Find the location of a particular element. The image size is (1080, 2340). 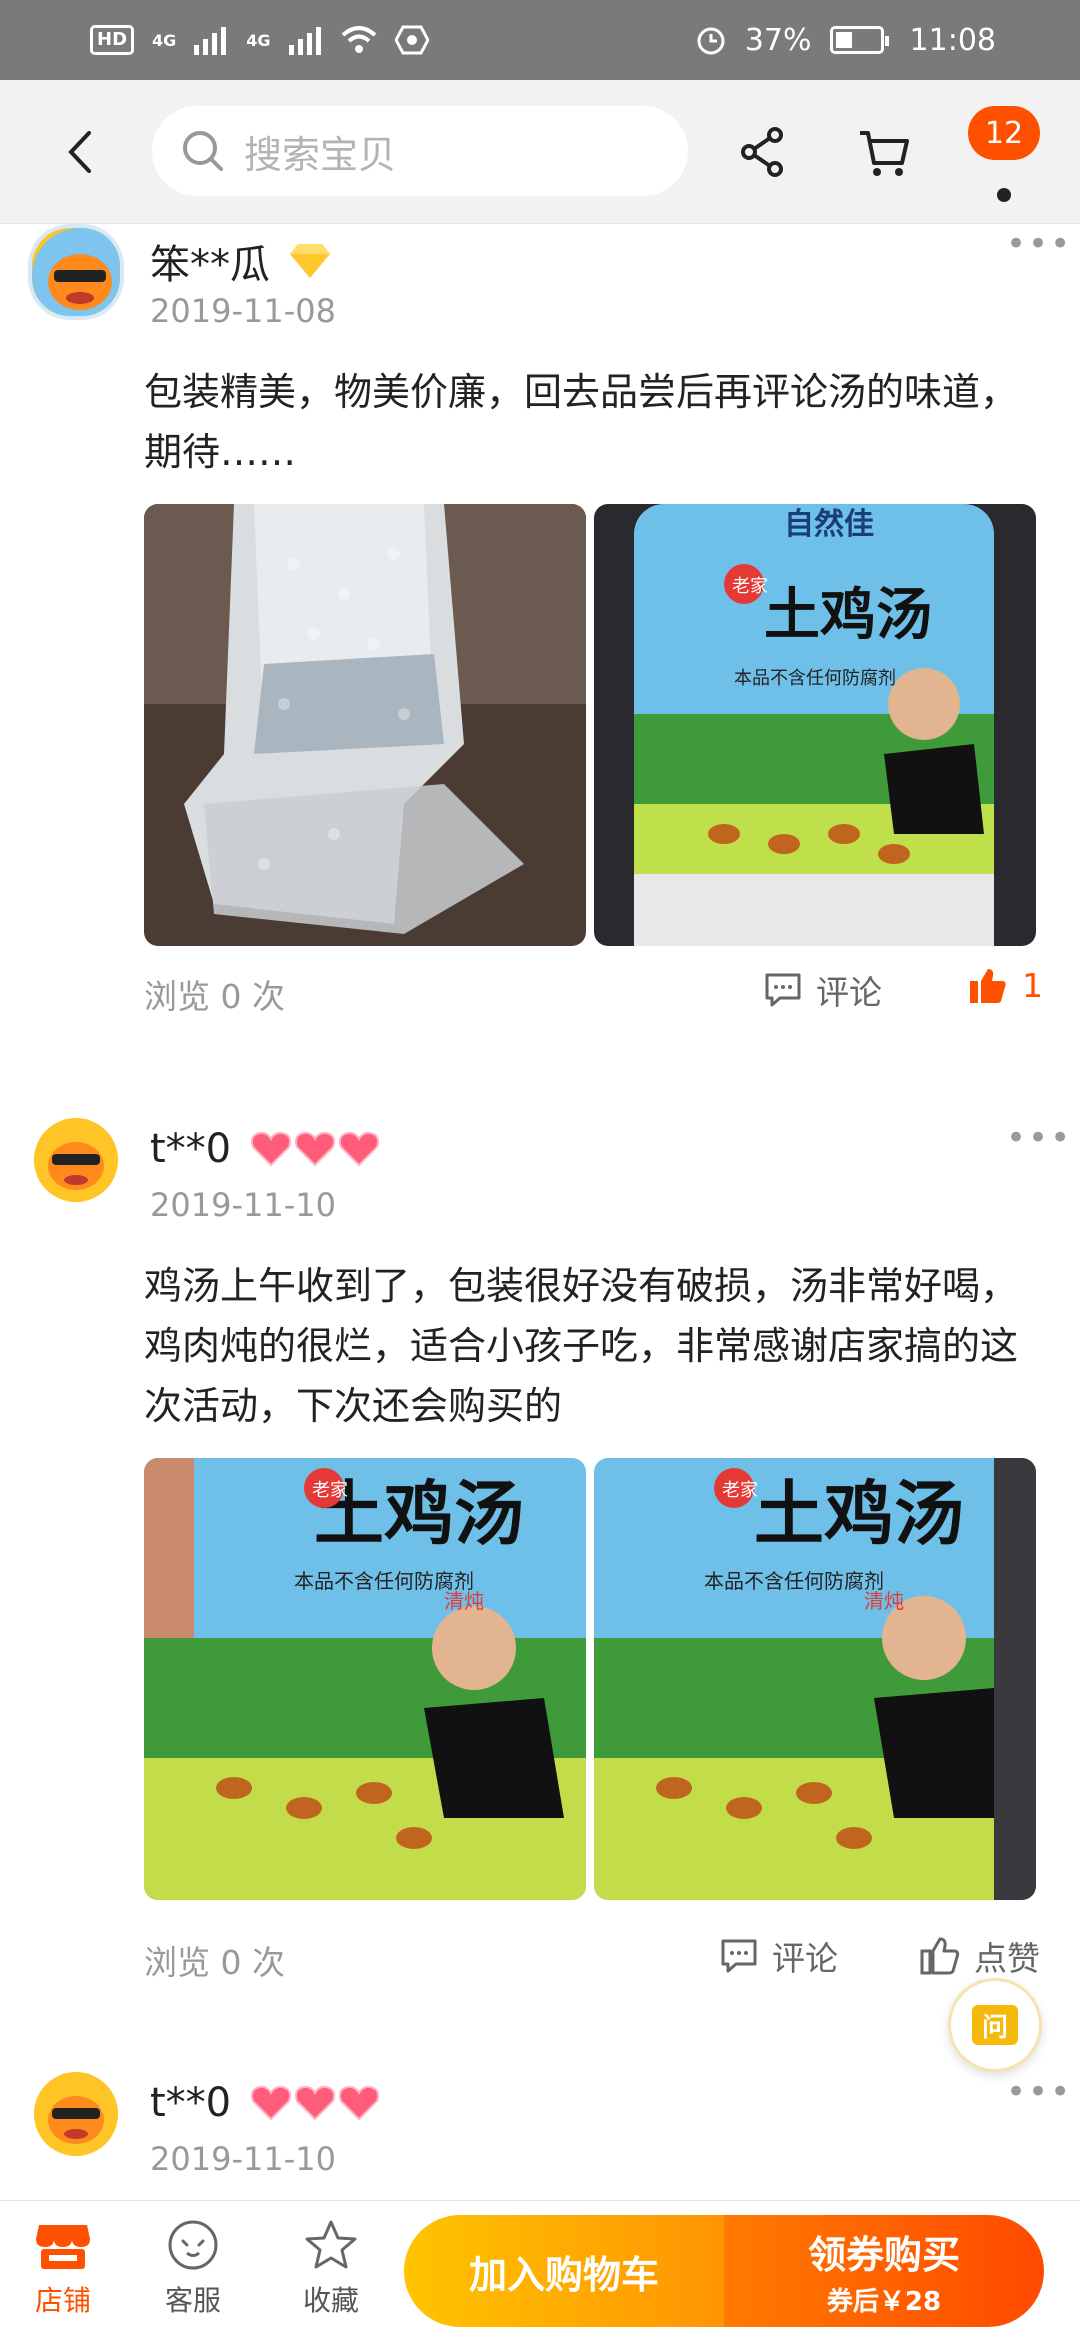

customer-service-label: 客服 is located at coordinates (192, 2300).